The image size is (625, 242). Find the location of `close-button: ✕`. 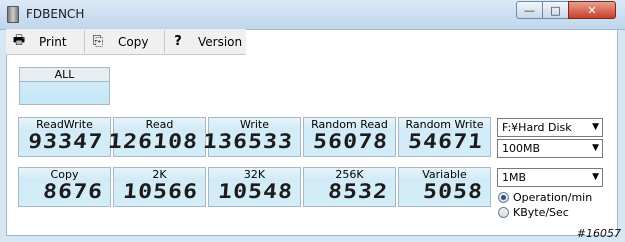

close-button: ✕ is located at coordinates (592, 10).